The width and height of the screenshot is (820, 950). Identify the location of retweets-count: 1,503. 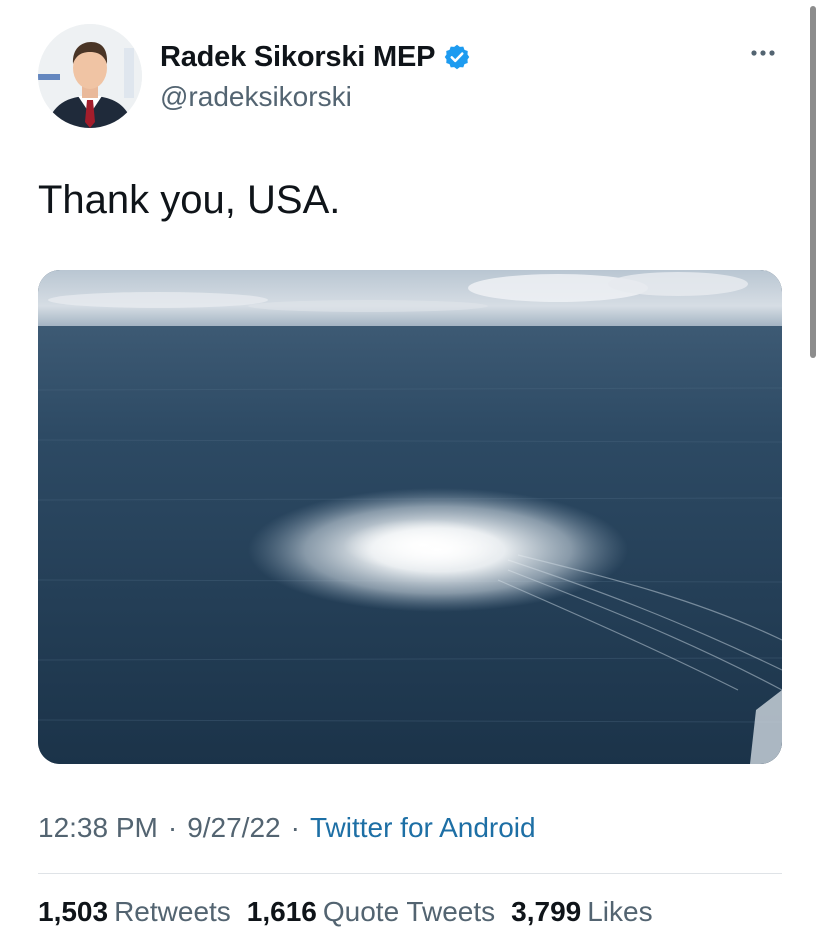
(73, 911).